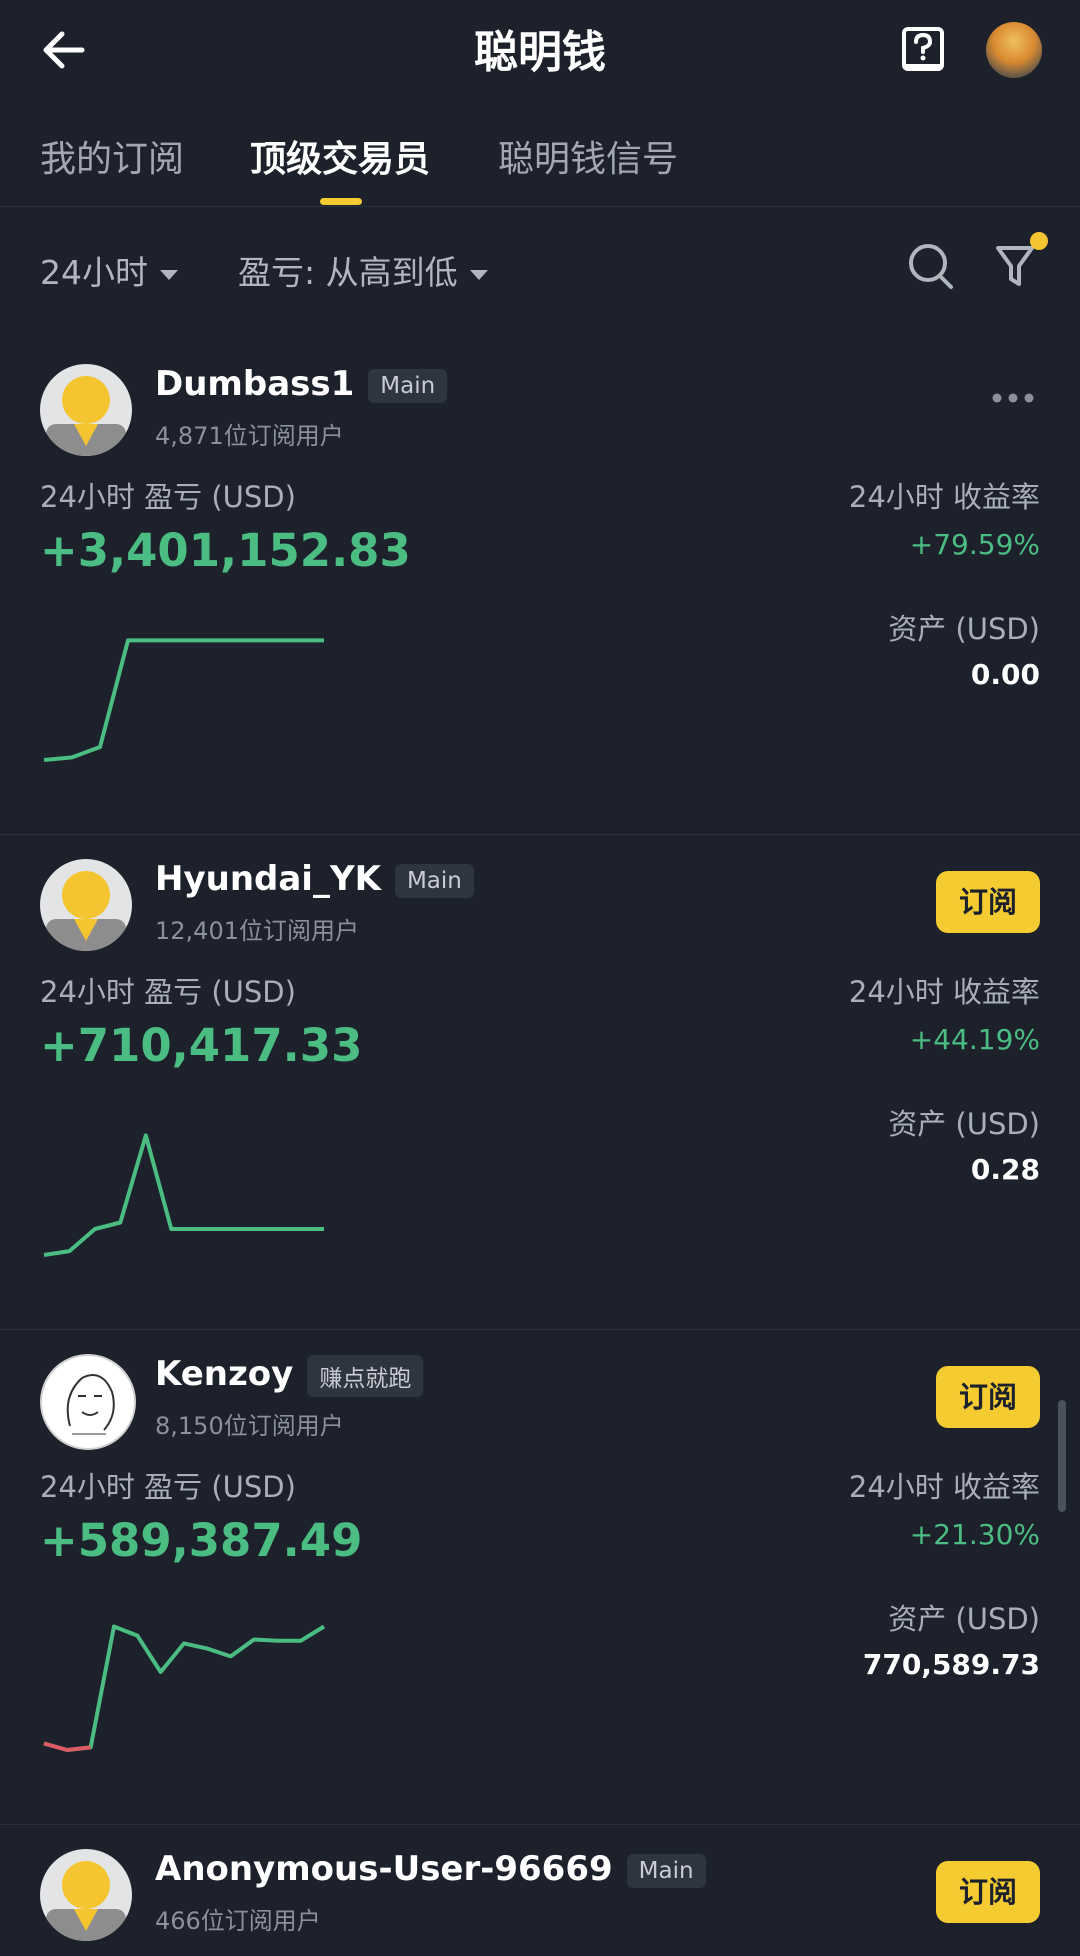 The image size is (1080, 1956). Describe the element at coordinates (540, 269) in the screenshot. I see `filter-bar: 24小时 盈亏: 从高到低` at that location.